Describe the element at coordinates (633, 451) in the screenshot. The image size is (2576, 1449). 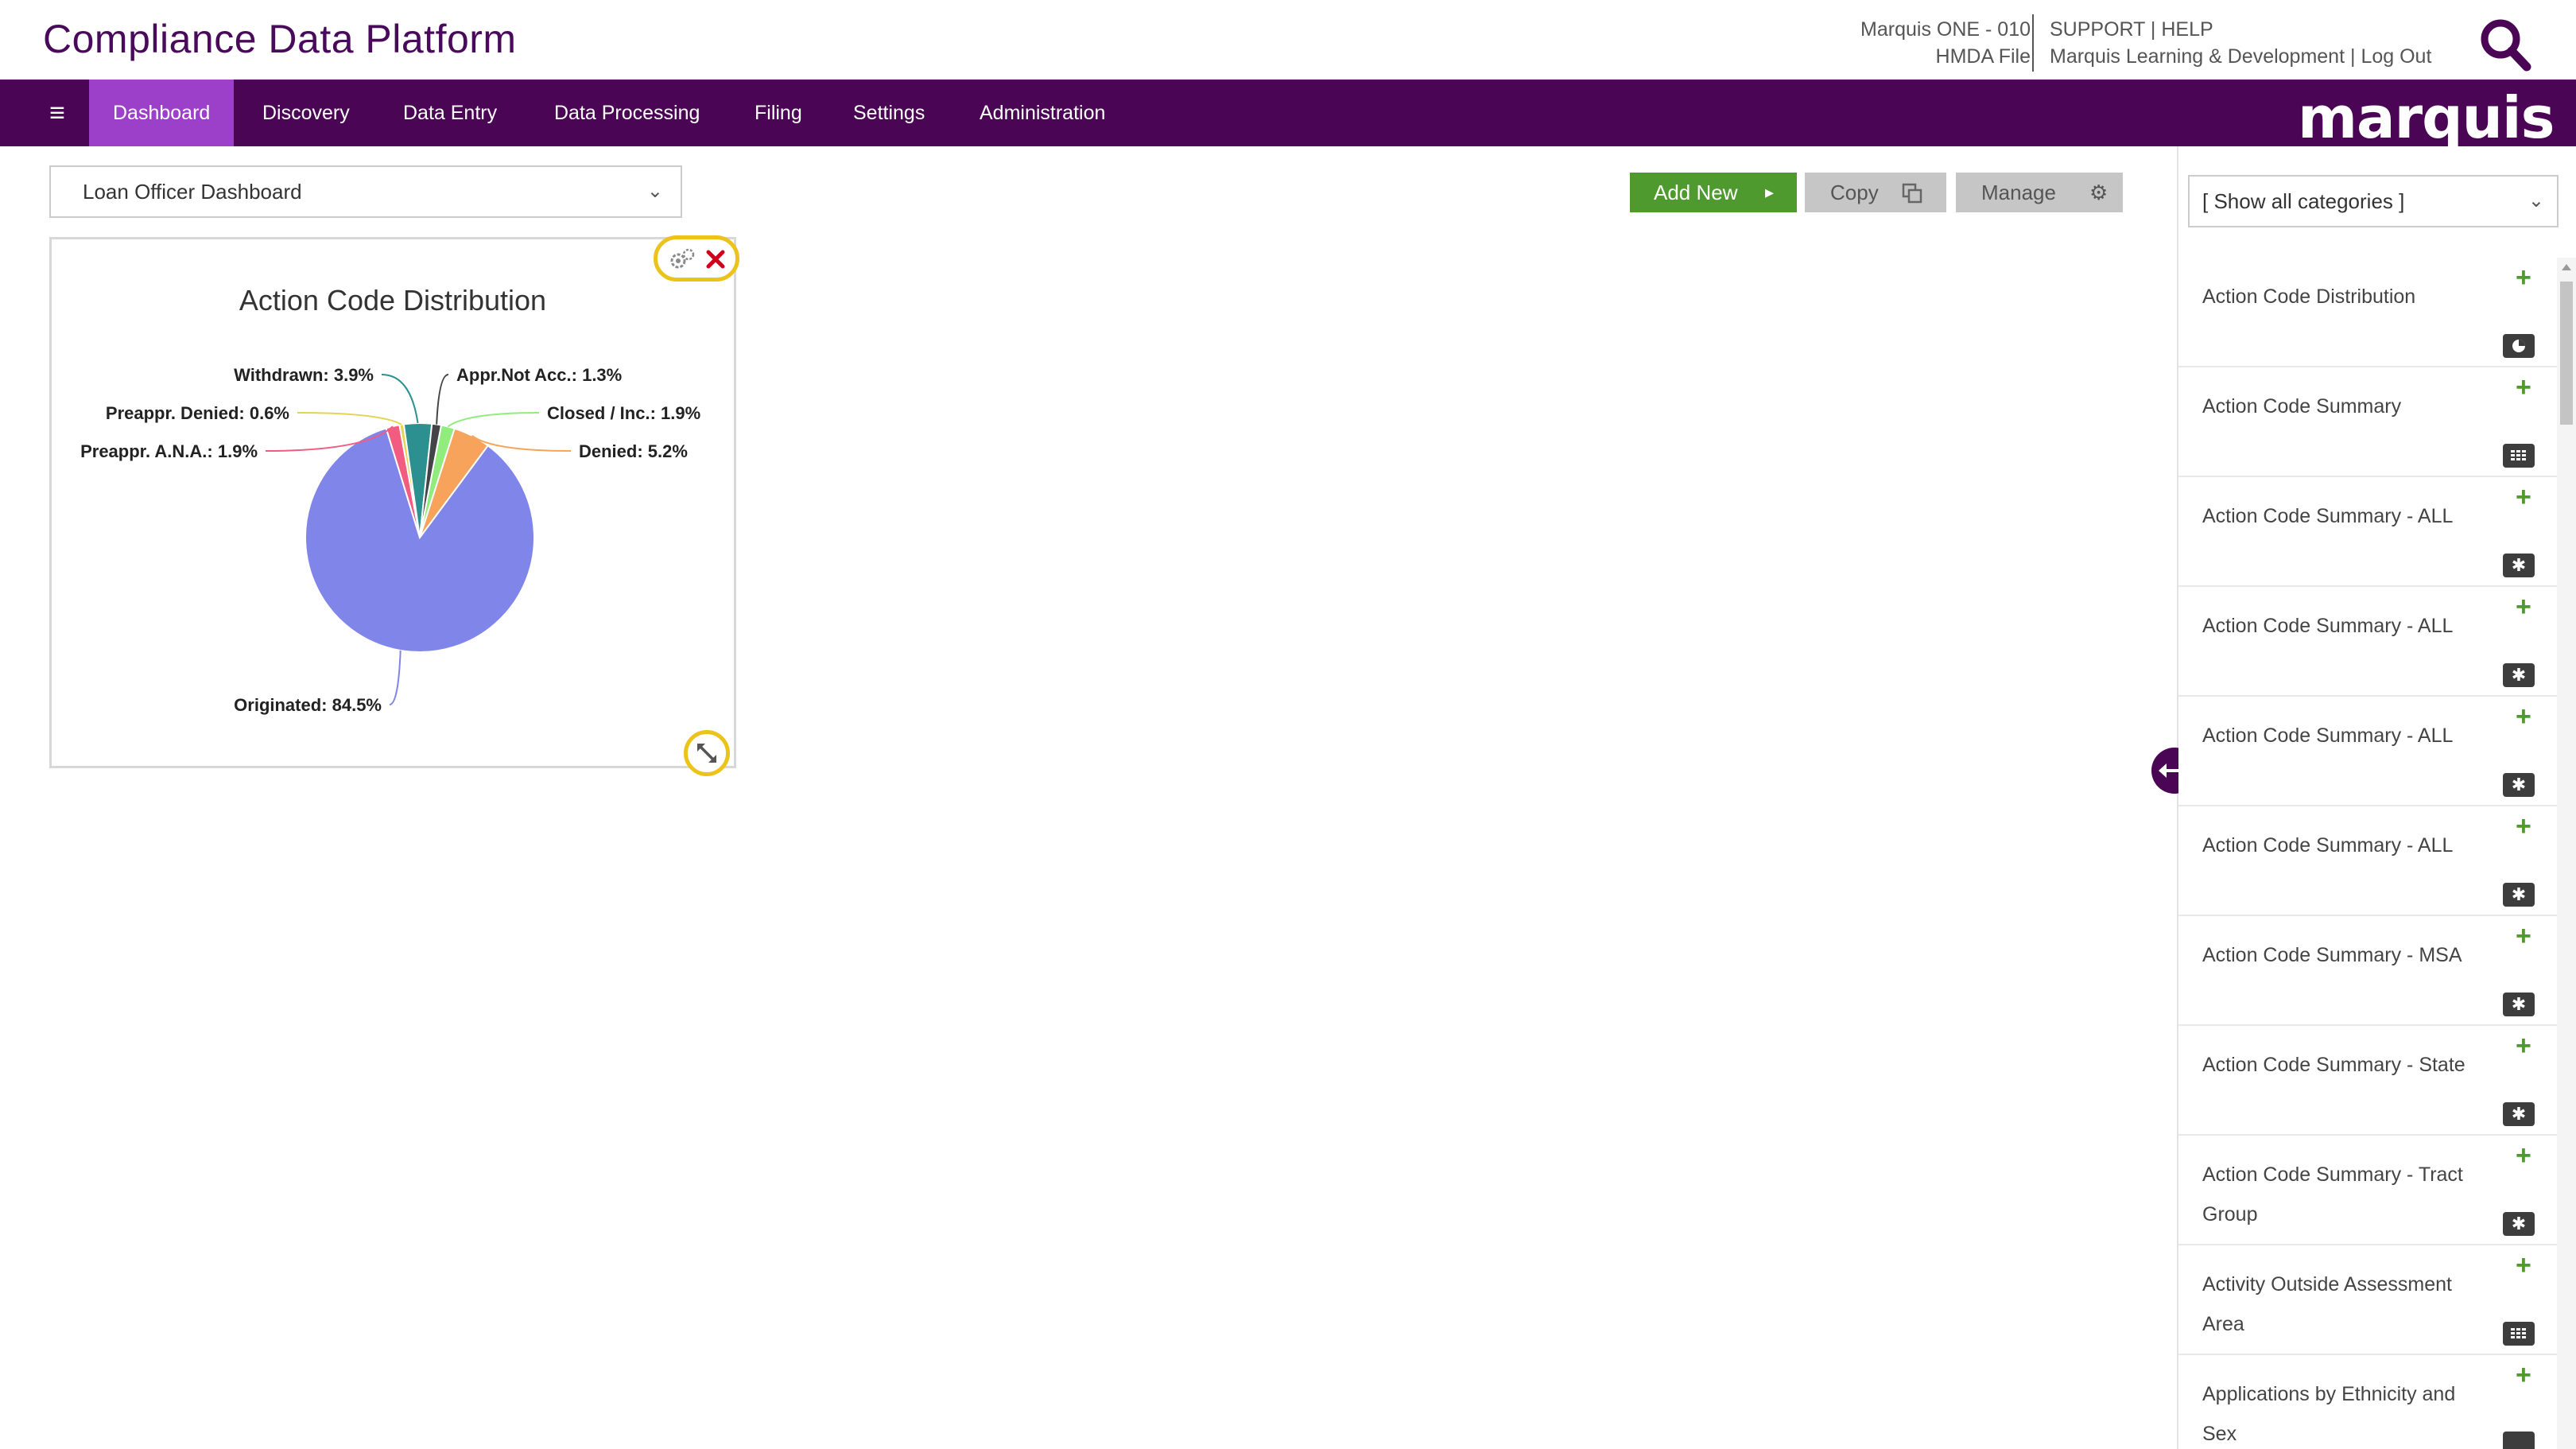
I see `pie-data-label: Denied: 5.2%` at that location.